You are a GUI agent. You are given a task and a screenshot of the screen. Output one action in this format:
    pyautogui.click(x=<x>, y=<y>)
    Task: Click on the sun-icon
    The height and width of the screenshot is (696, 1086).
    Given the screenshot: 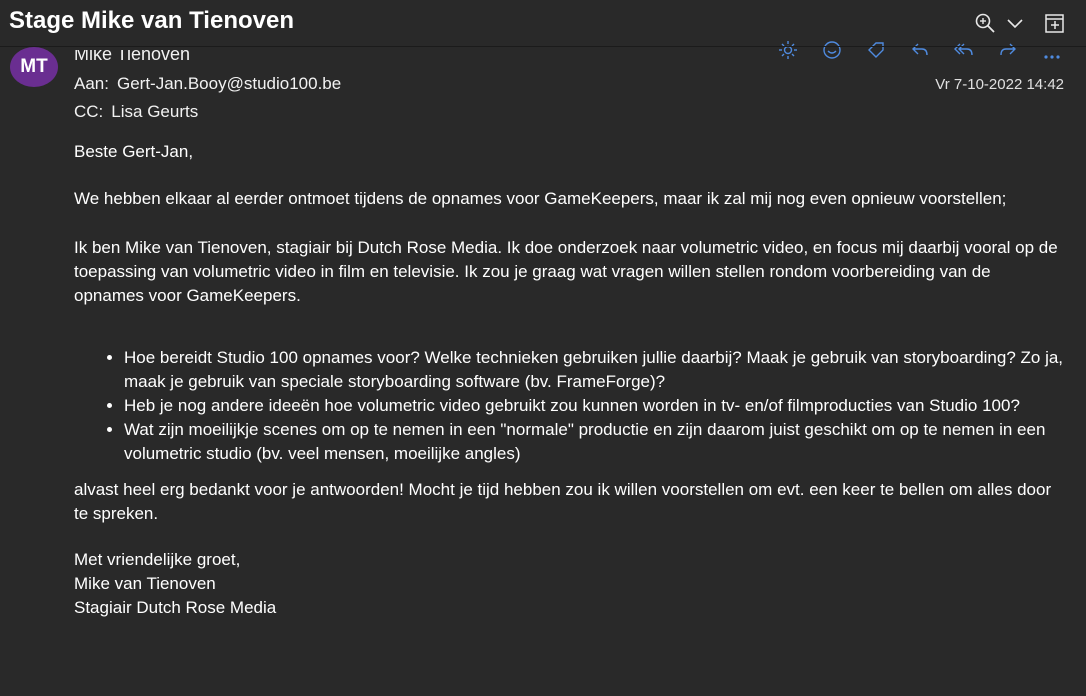 What is the action you would take?
    pyautogui.click(x=788, y=50)
    